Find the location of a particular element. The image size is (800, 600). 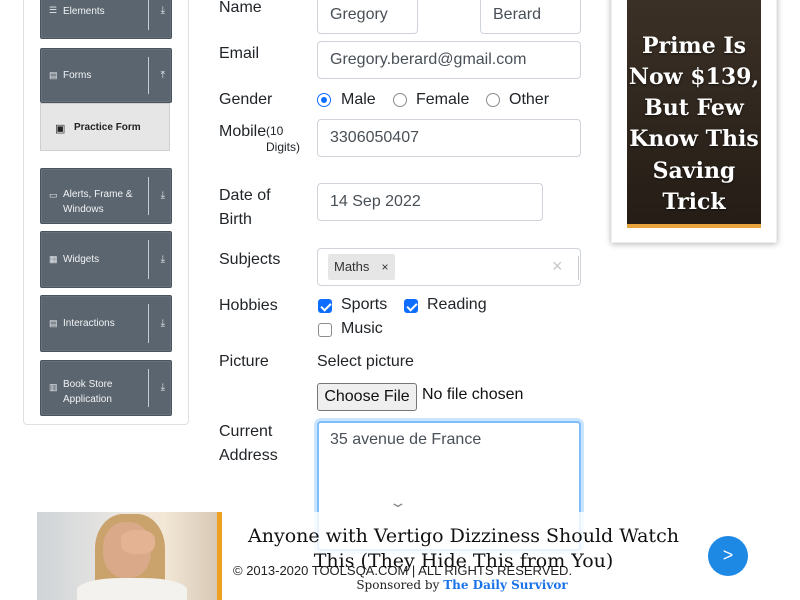

remove-subject-icon: × is located at coordinates (385, 267).